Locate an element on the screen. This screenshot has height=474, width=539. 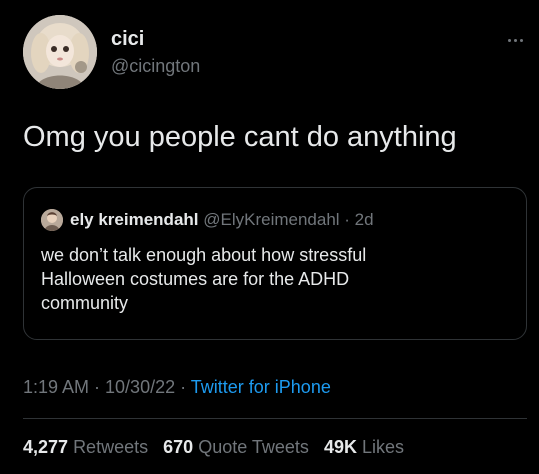
likes-stat: 49K Likes is located at coordinates (364, 447).